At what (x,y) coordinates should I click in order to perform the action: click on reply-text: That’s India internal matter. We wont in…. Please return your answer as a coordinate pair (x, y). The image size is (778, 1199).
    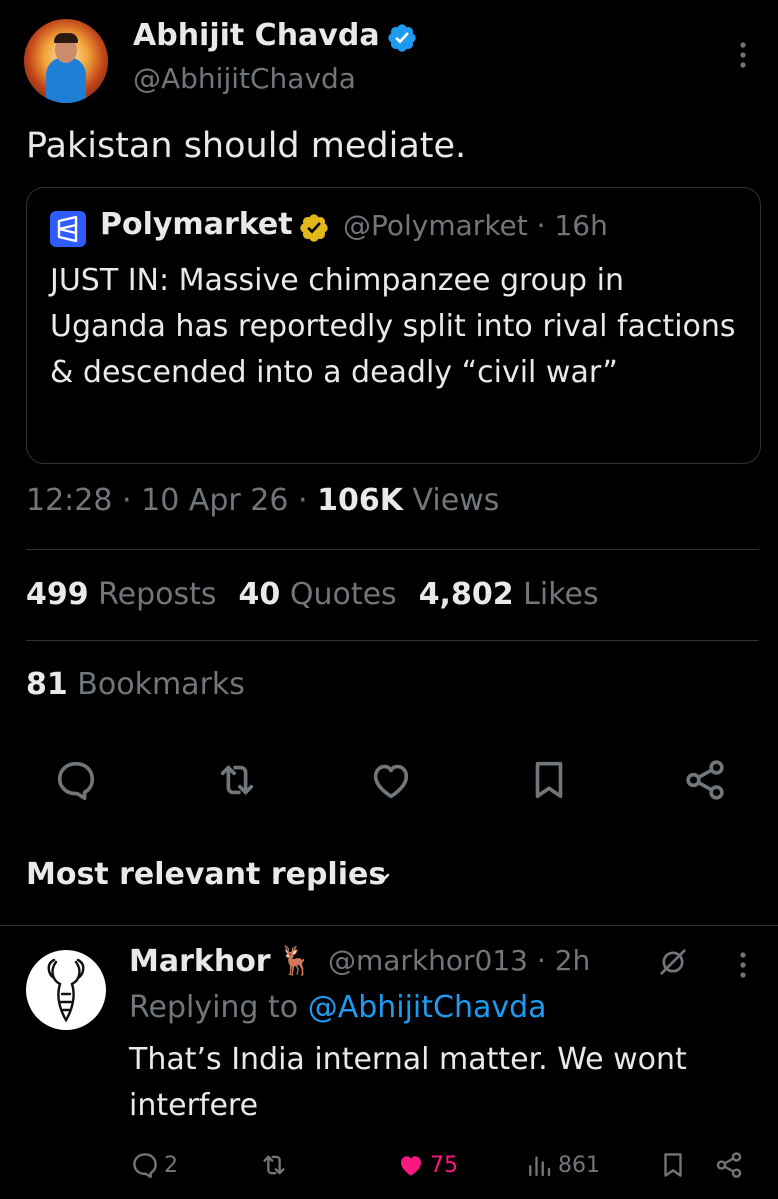
    Looking at the image, I should click on (408, 1082).